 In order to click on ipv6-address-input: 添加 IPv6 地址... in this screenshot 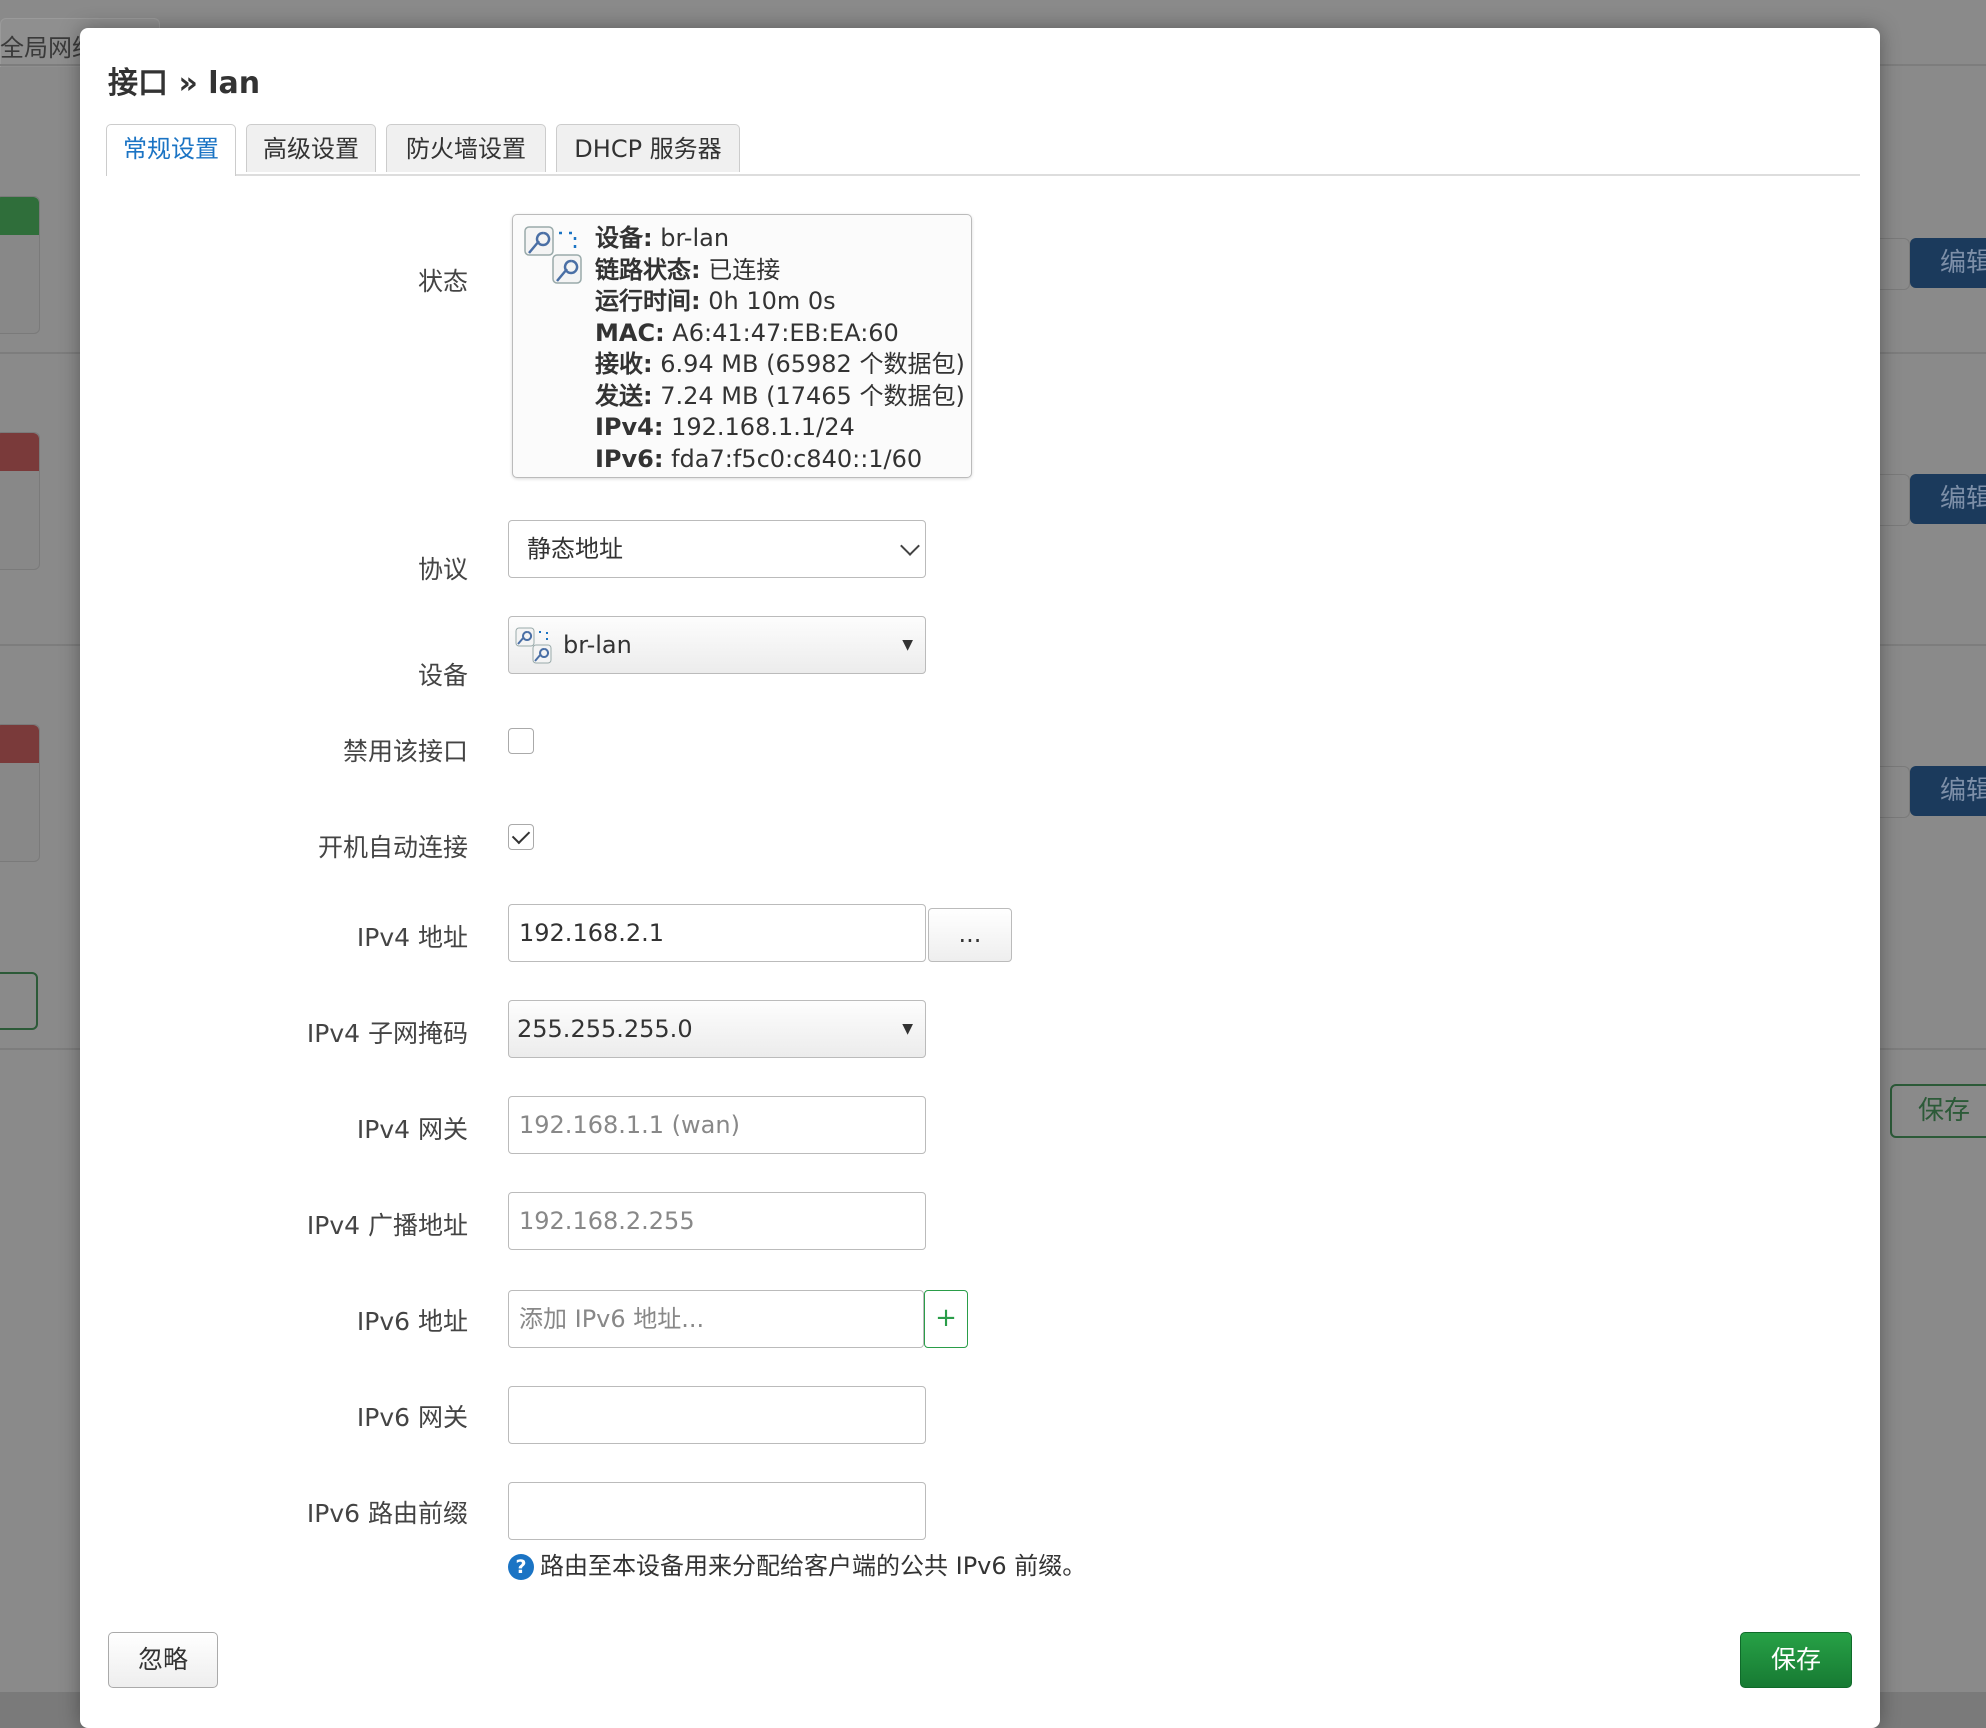, I will do `click(716, 1319)`.